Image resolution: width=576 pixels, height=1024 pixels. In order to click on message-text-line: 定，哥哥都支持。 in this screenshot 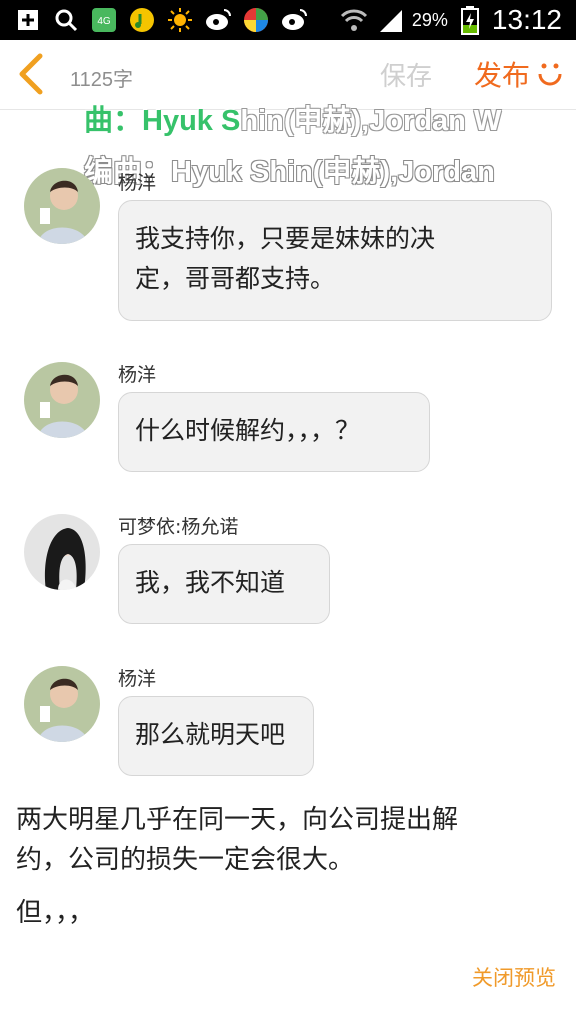, I will do `click(235, 278)`.